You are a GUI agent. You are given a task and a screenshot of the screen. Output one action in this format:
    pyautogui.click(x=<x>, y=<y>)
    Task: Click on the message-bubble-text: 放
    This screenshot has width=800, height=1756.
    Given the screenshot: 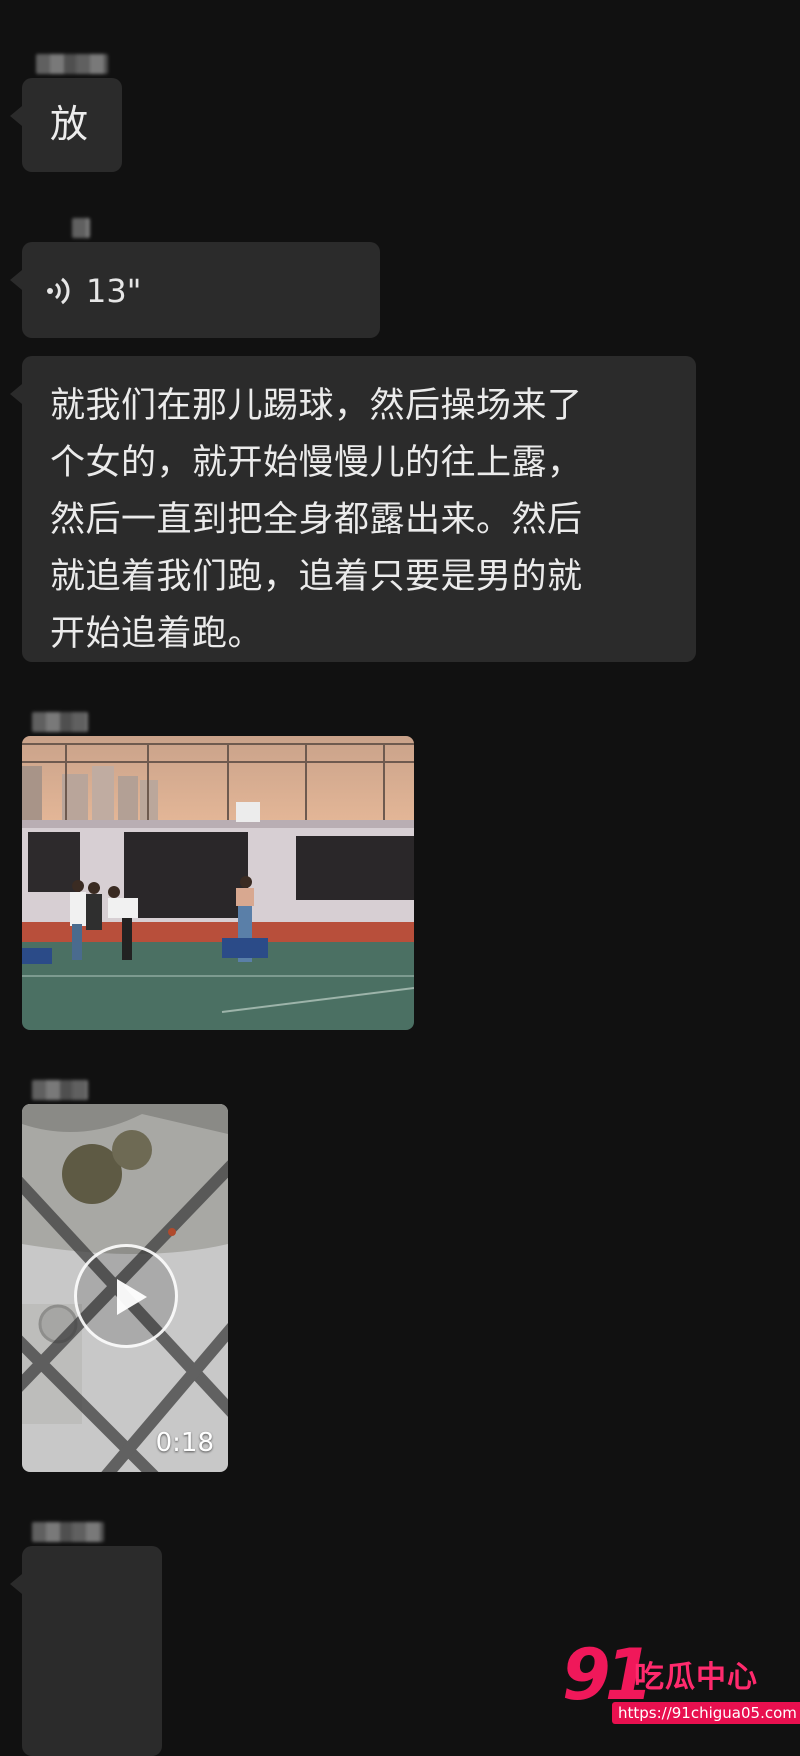 What is the action you would take?
    pyautogui.click(x=66, y=125)
    